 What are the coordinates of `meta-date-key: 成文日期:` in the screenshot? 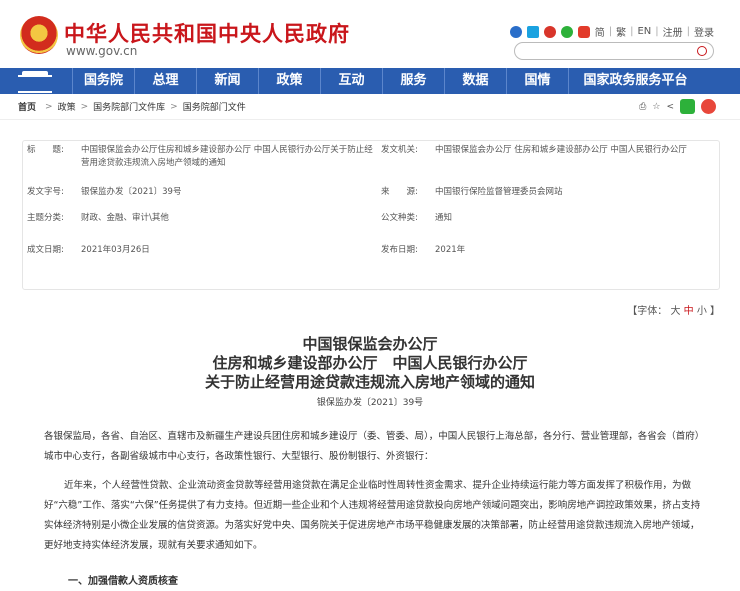 It's located at (45, 250).